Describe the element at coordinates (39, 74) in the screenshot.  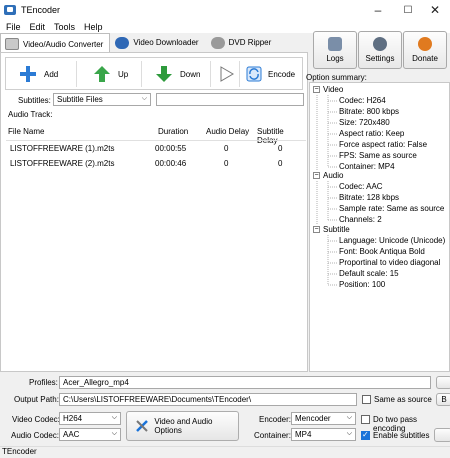
I see `add-button: Add` at that location.